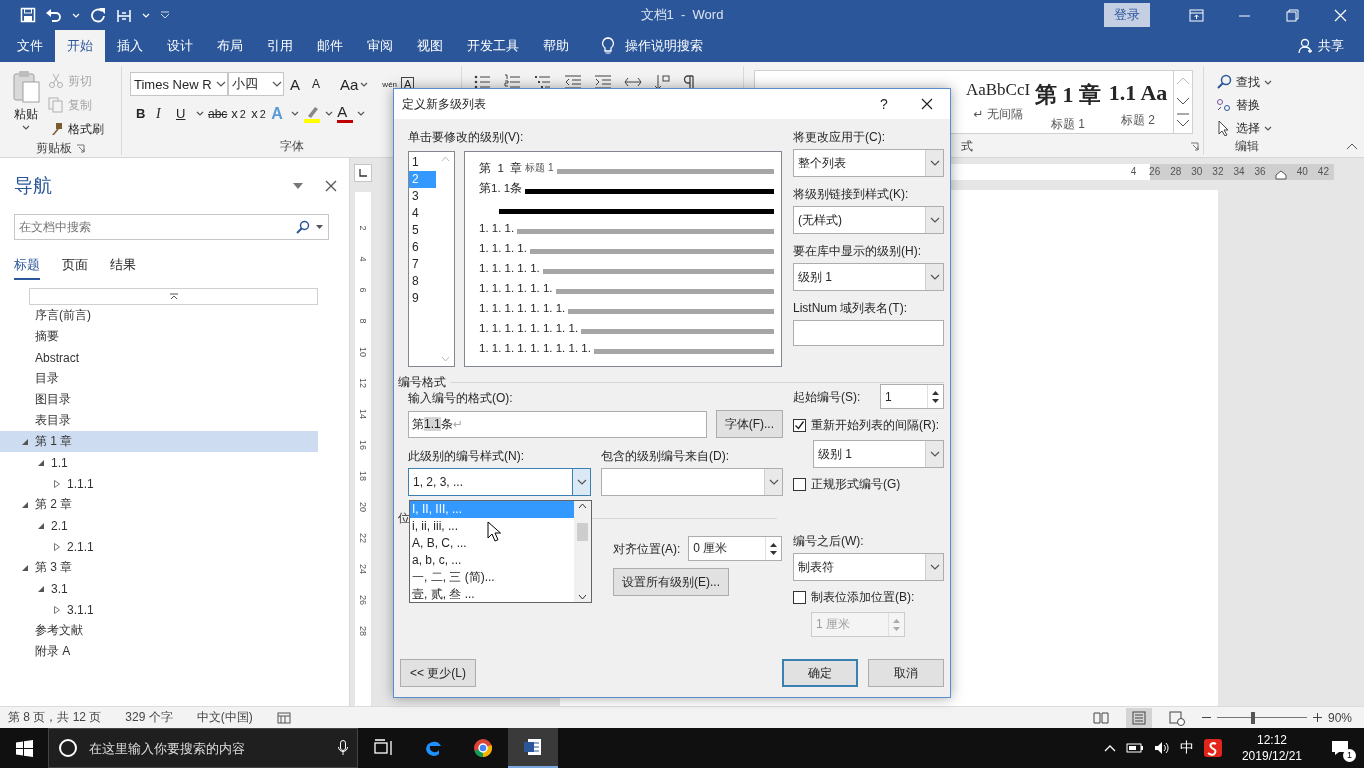 Image resolution: width=1364 pixels, height=768 pixels. What do you see at coordinates (159, 651) in the screenshot?
I see `heading-item: 附录 A` at bounding box center [159, 651].